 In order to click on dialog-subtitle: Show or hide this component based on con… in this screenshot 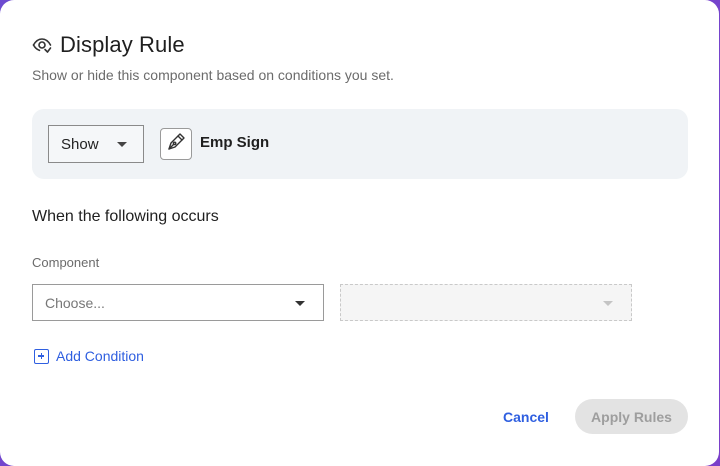, I will do `click(213, 75)`.